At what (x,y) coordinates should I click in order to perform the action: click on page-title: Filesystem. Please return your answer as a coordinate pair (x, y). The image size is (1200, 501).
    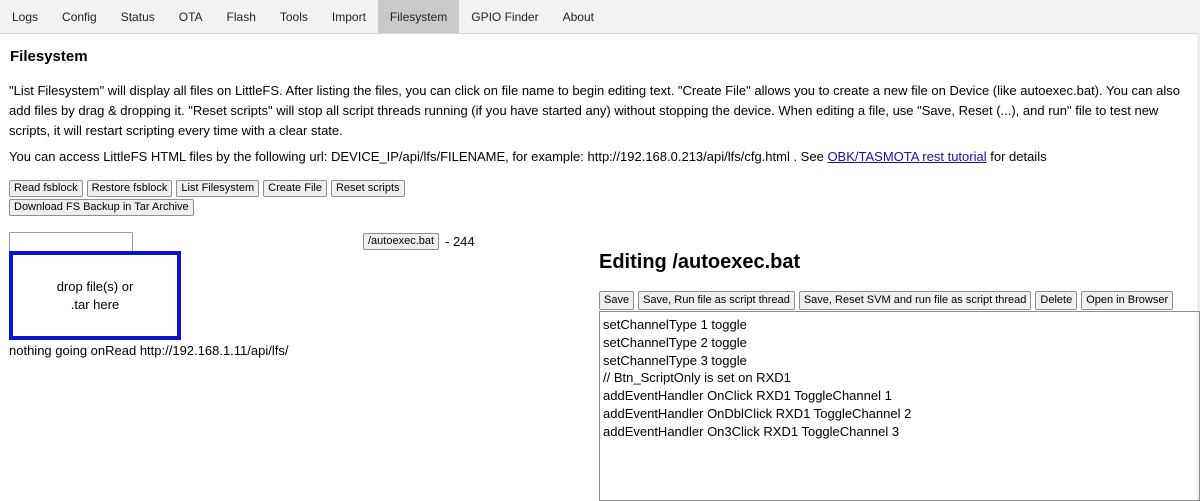
    Looking at the image, I should click on (49, 56).